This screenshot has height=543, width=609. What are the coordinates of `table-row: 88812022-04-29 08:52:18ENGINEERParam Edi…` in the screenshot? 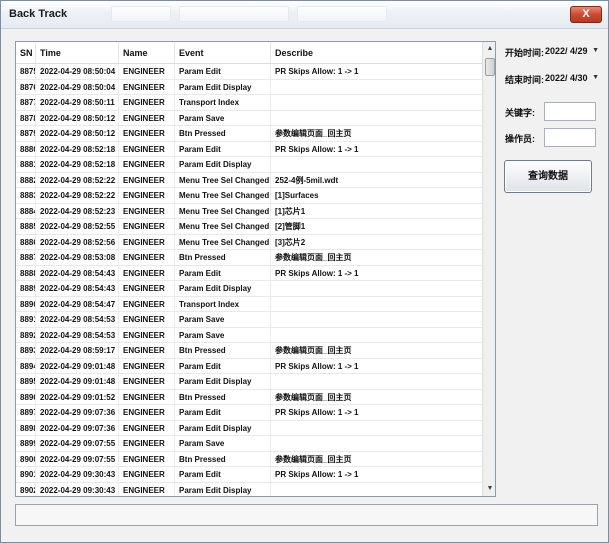 It's located at (249, 165).